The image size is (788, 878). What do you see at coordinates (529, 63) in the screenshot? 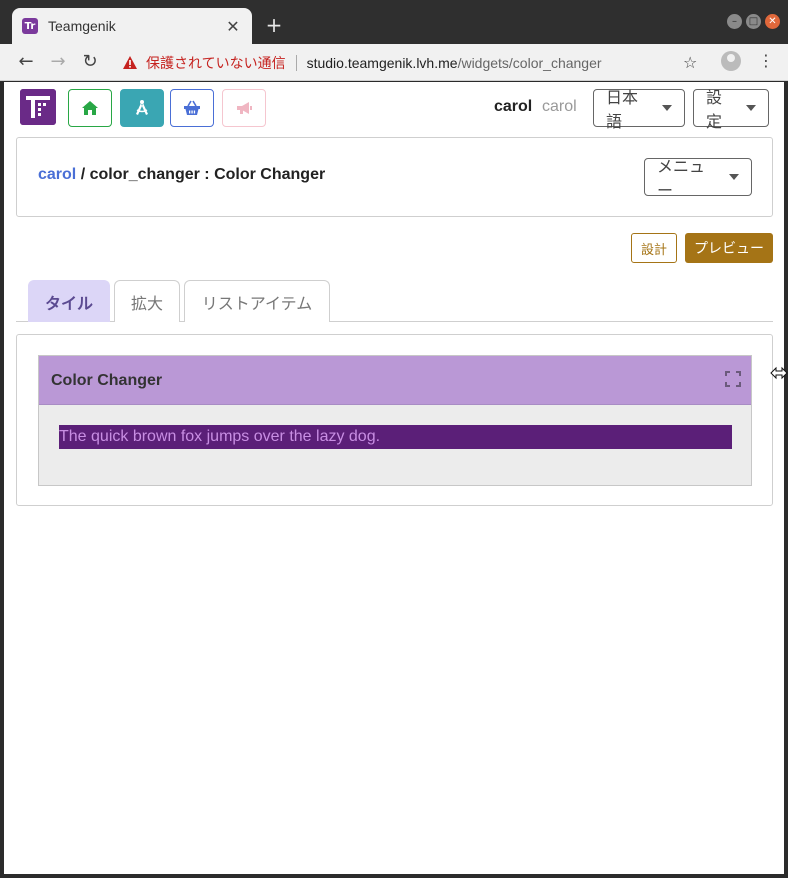
I see `url-path: /widgets/color_changer` at bounding box center [529, 63].